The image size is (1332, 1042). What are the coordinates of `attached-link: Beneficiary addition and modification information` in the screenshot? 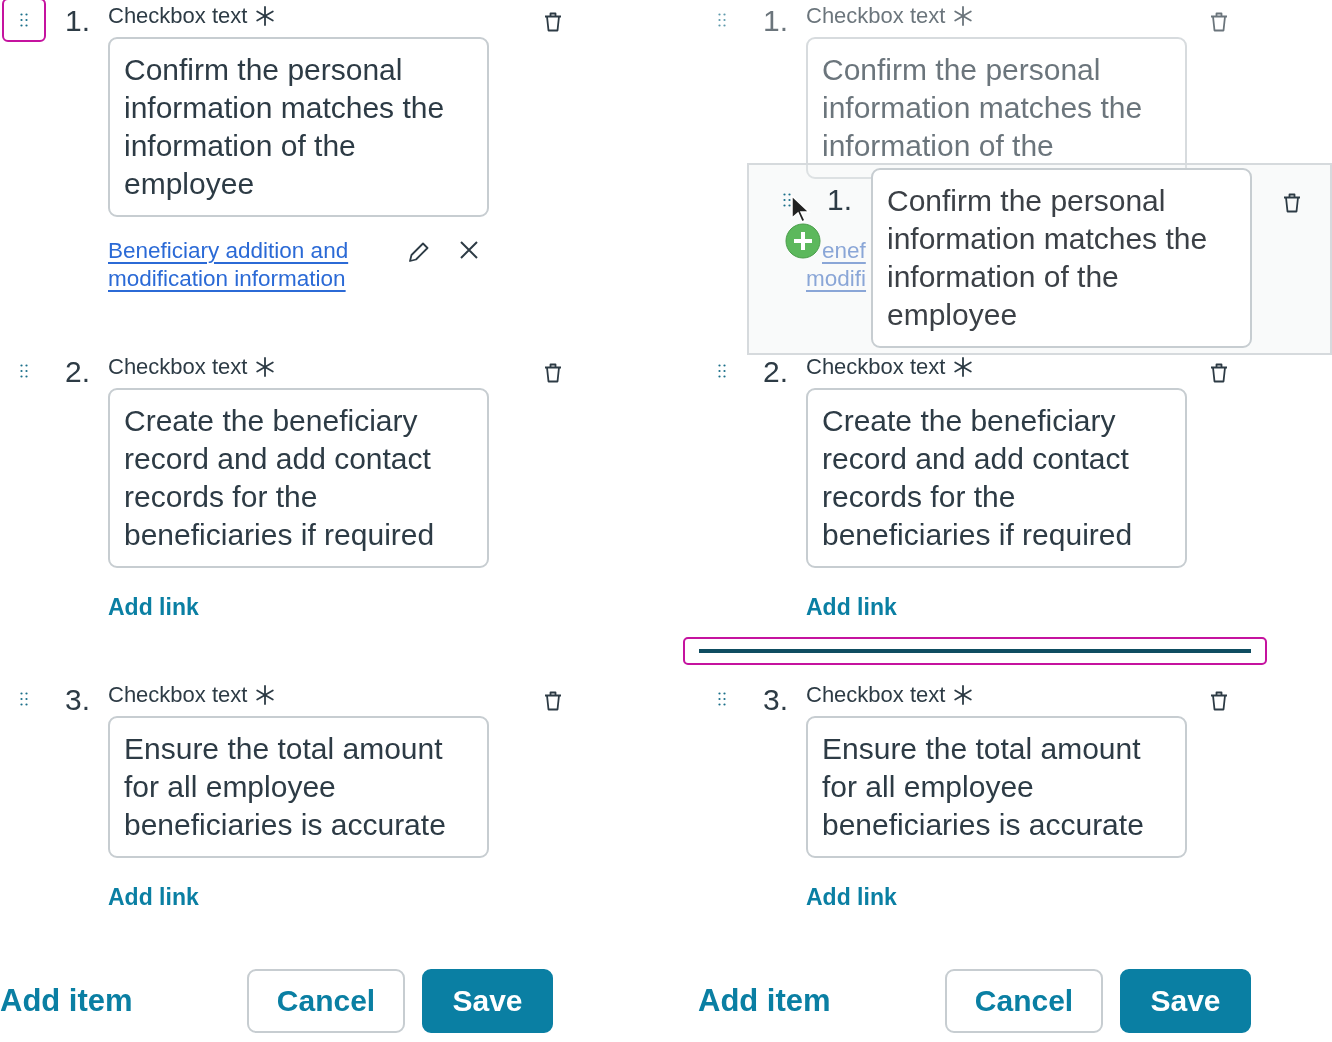 It's located at (243, 265).